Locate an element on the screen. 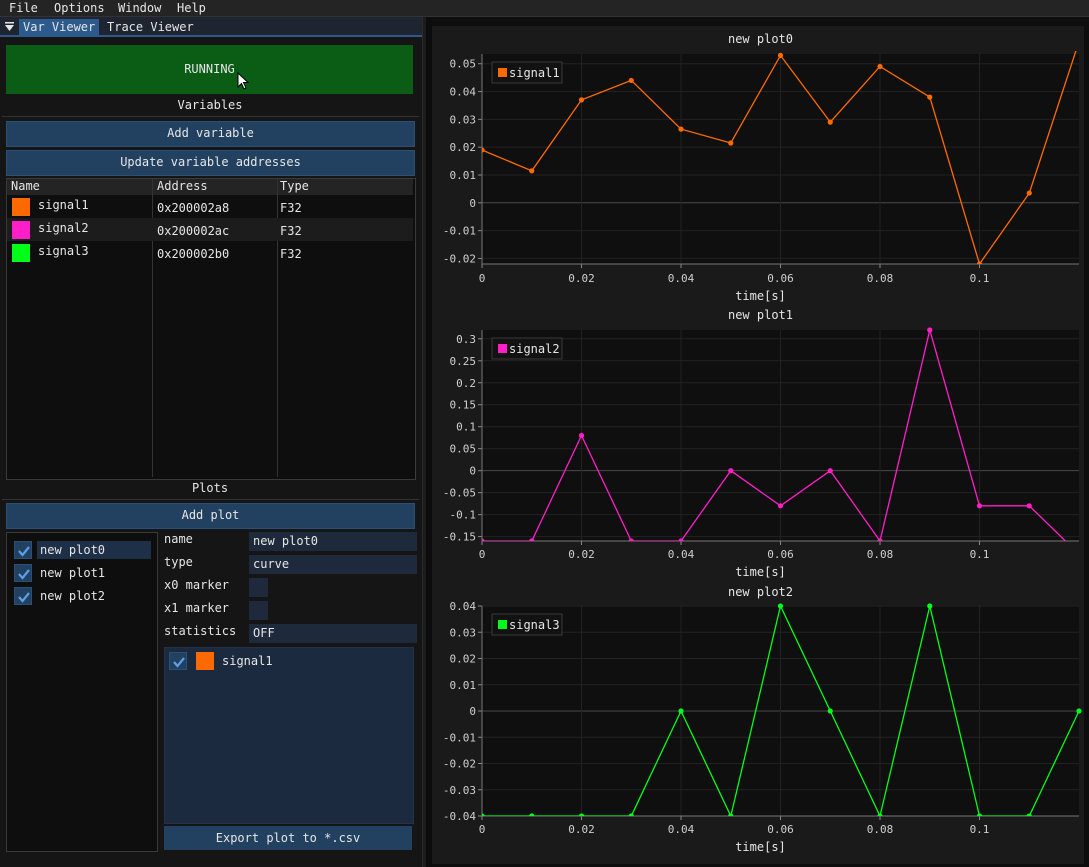 This screenshot has width=1089, height=867. collapse-triangle-icon is located at coordinates (9, 27).